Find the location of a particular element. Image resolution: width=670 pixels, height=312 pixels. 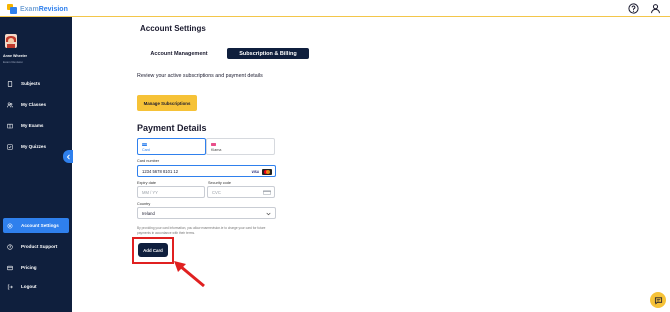

sidebar-item-label: My Classes is located at coordinates (34, 104).